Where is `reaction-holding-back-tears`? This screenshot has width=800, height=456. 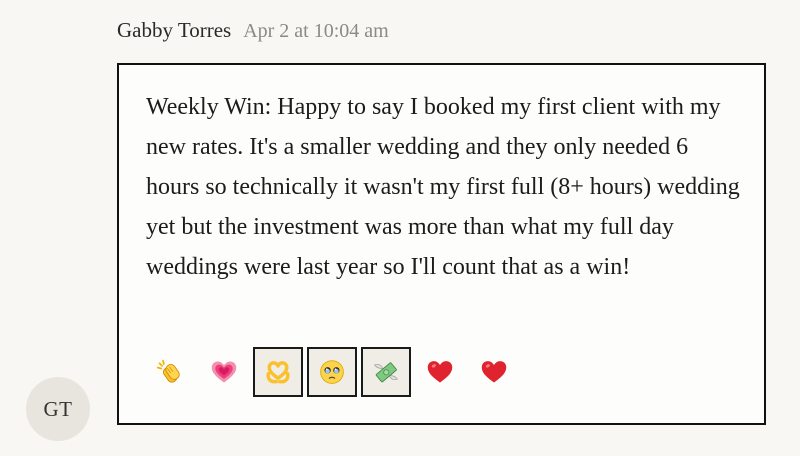 reaction-holding-back-tears is located at coordinates (332, 372).